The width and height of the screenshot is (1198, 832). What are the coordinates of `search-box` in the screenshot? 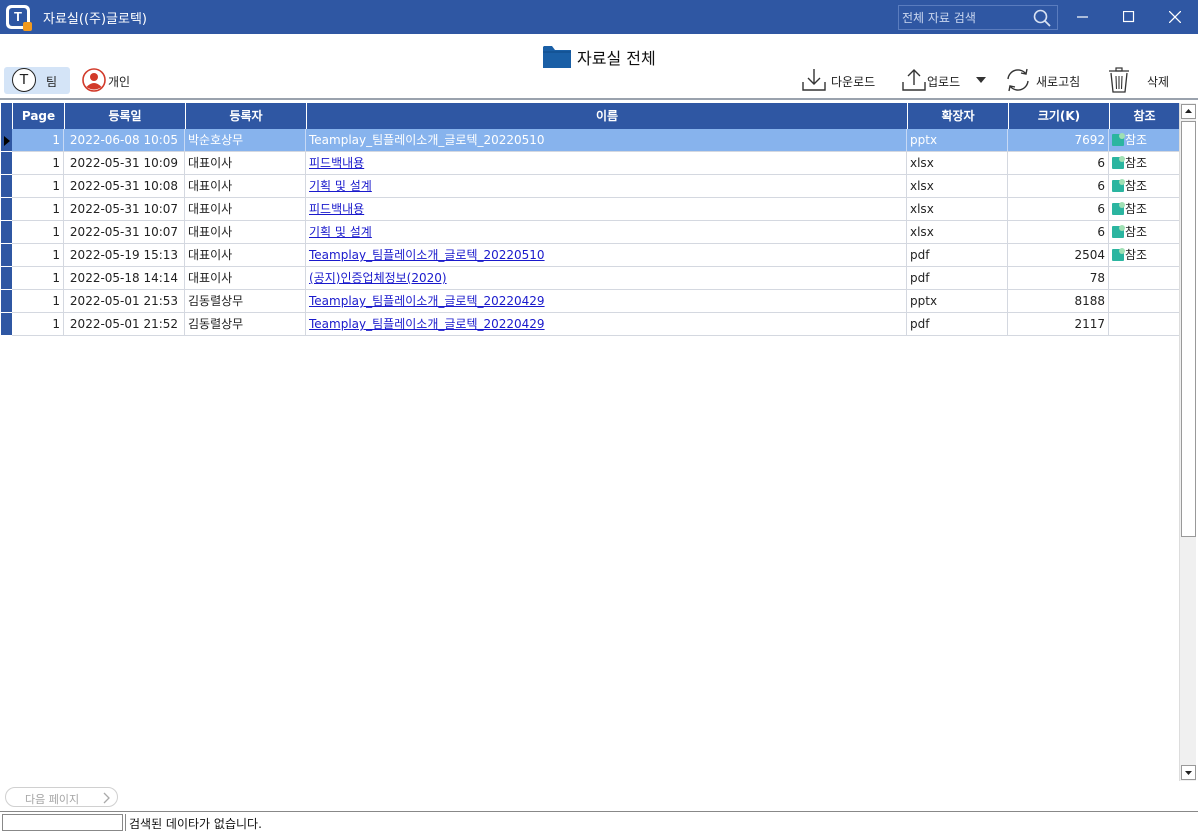 It's located at (978, 17).